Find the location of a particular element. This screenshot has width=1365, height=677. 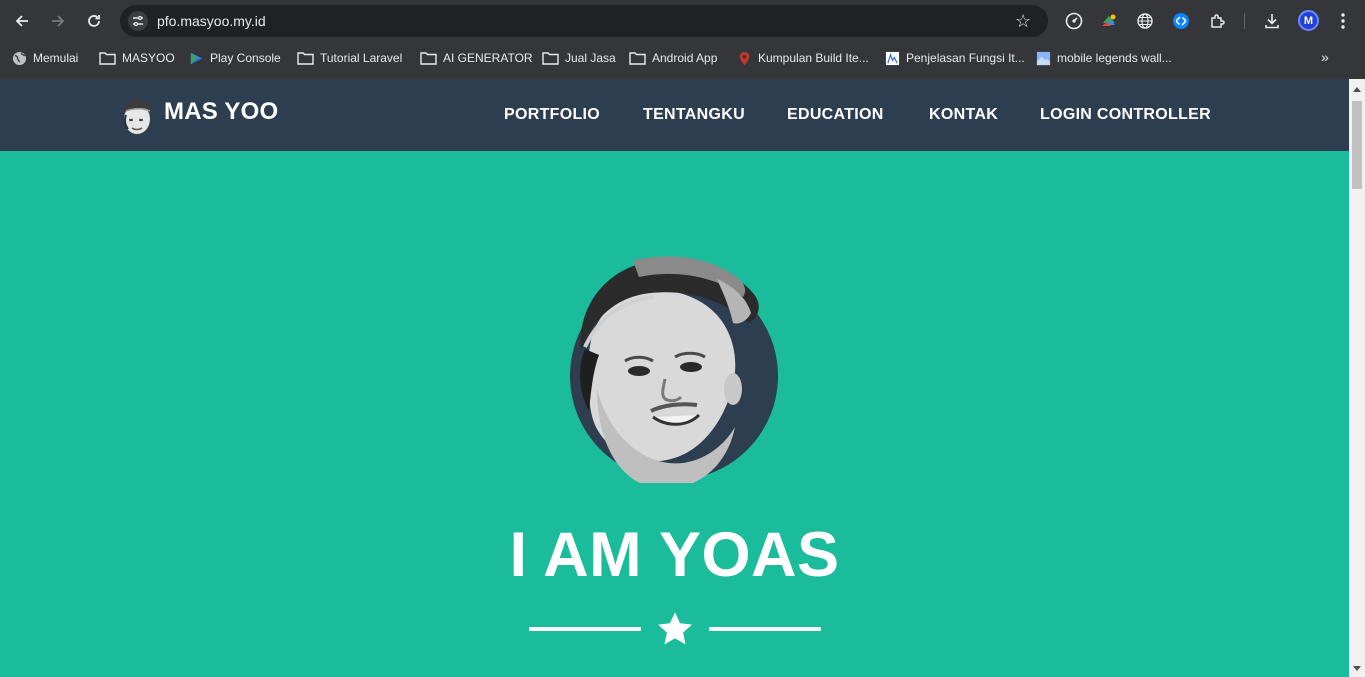

bookmark-memulai: Memulai is located at coordinates (45, 58).